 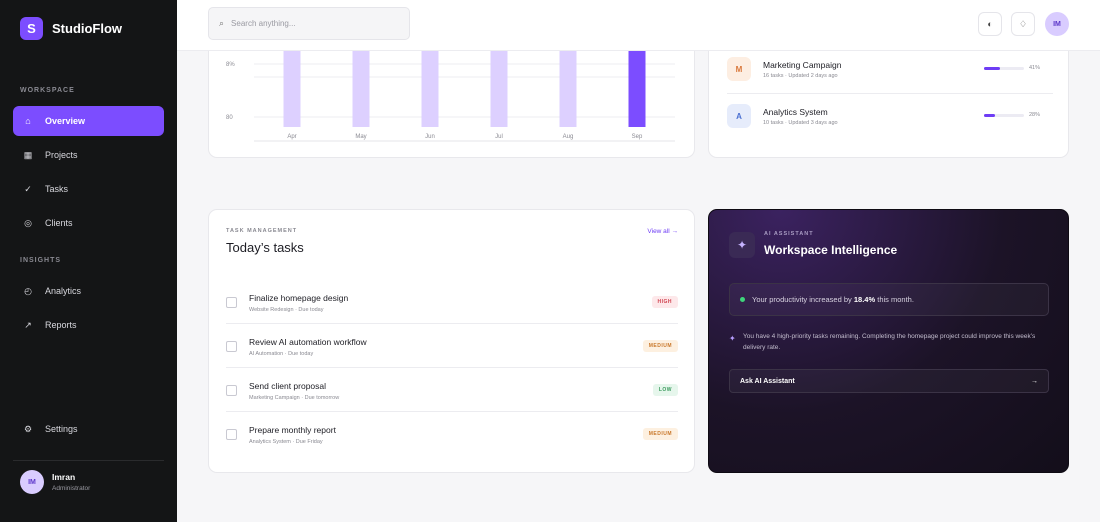 What do you see at coordinates (229, 118) in the screenshot?
I see `y-tick-label: 80` at bounding box center [229, 118].